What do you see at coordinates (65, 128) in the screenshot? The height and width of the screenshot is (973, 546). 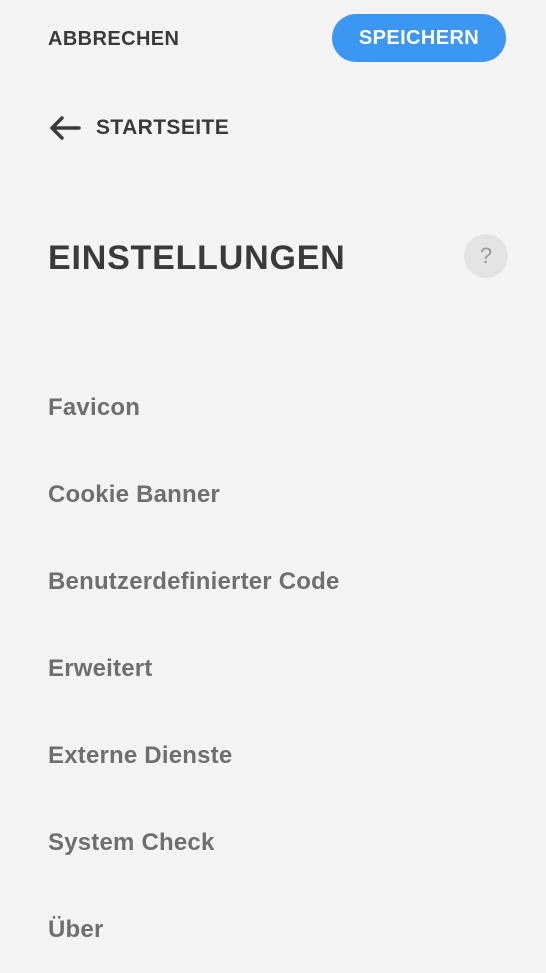 I see `arrow-left-icon` at bounding box center [65, 128].